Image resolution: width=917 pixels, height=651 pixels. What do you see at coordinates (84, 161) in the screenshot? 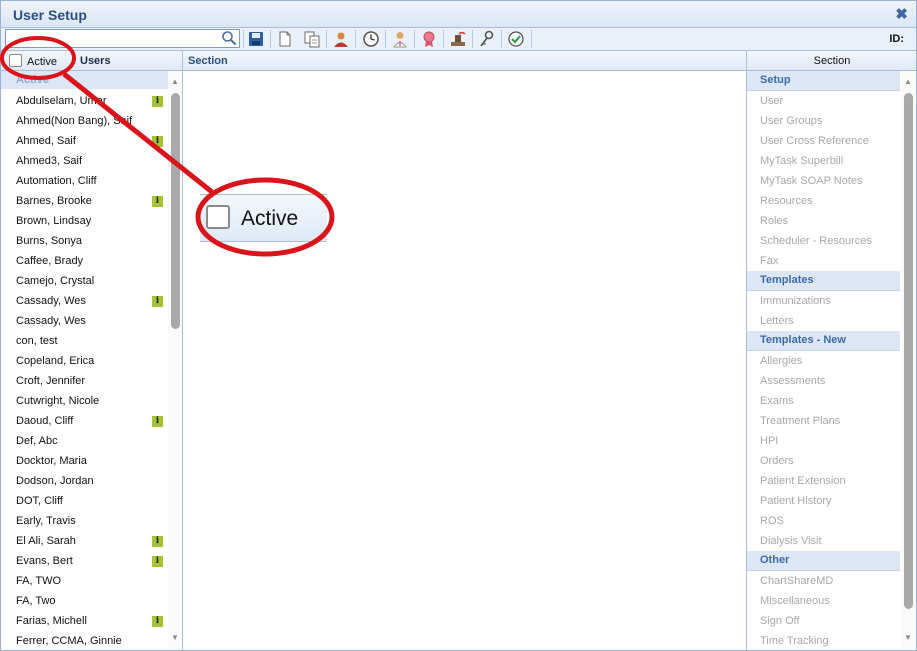
I see `user-list-item: Ahmed3, Saif` at bounding box center [84, 161].